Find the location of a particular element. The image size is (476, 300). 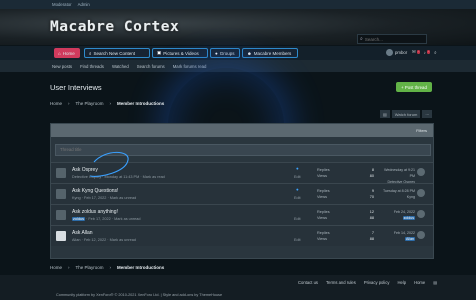

last-post-date: Feb 24, 2022 is located at coordinates (404, 212).